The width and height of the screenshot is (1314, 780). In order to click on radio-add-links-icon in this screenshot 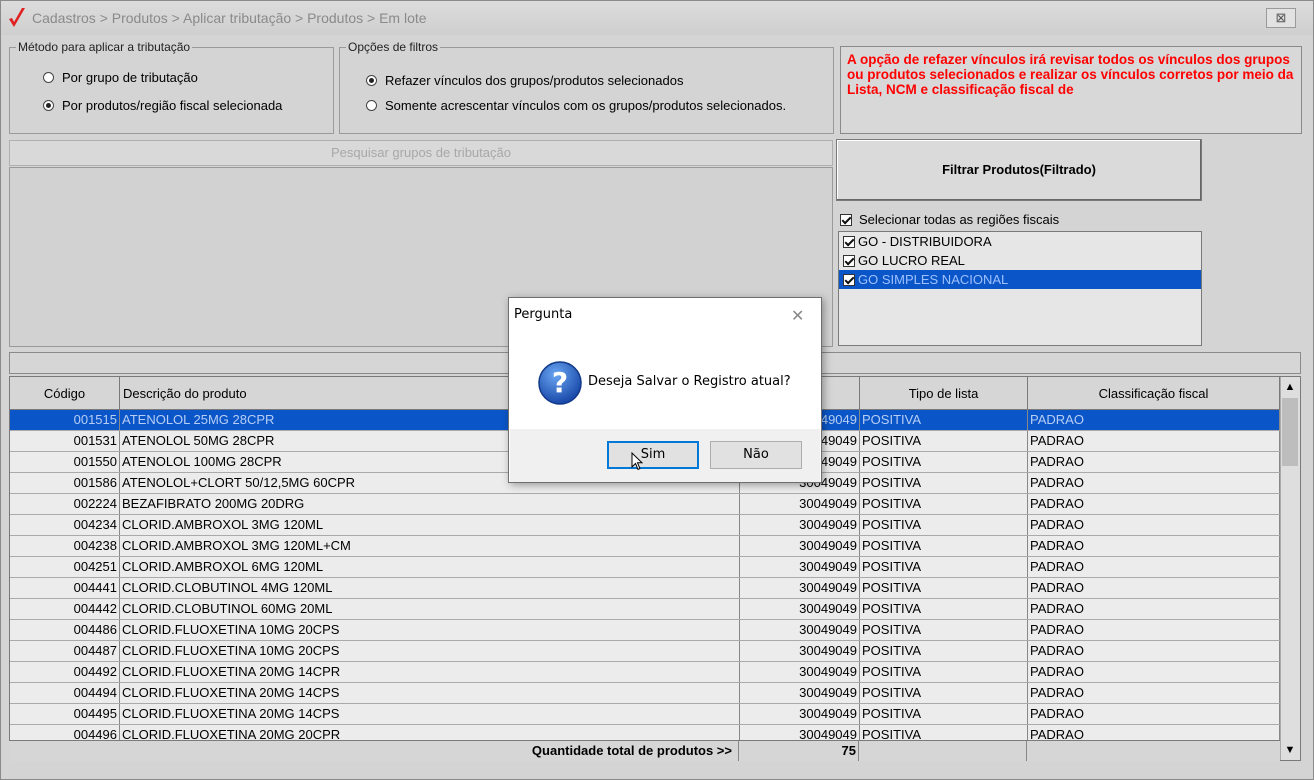, I will do `click(371, 105)`.